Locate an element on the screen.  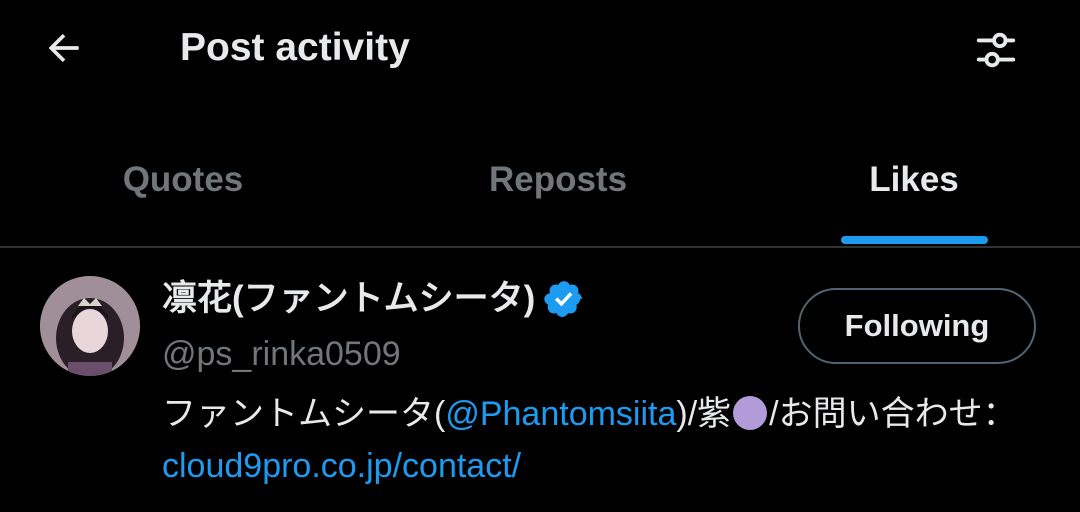
tab-likes-label: Likes is located at coordinates (914, 179).